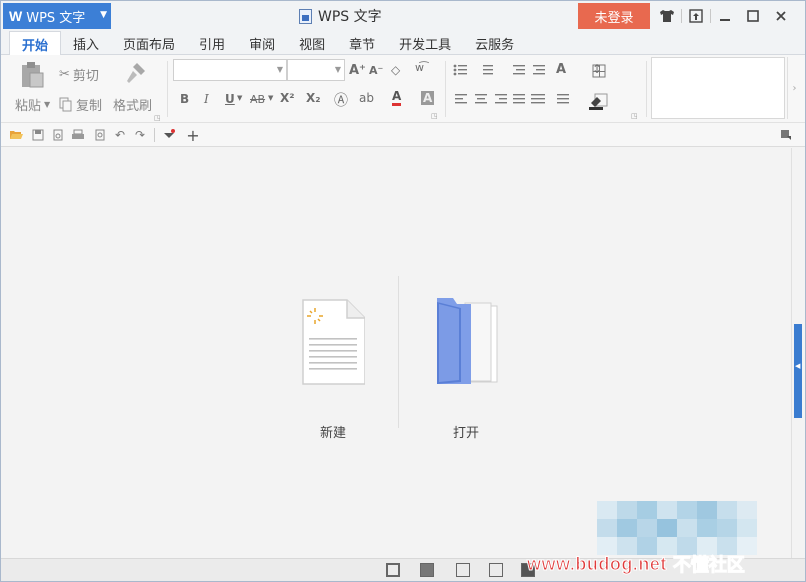  I want to click on customize-toolbar-icon, so click(169, 135).